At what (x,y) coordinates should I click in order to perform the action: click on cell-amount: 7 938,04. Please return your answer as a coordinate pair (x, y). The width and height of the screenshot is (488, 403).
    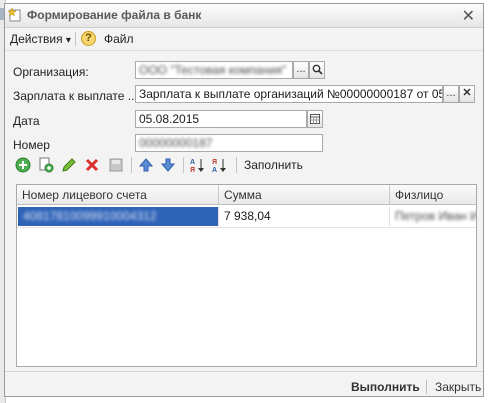
    Looking at the image, I should click on (304, 216).